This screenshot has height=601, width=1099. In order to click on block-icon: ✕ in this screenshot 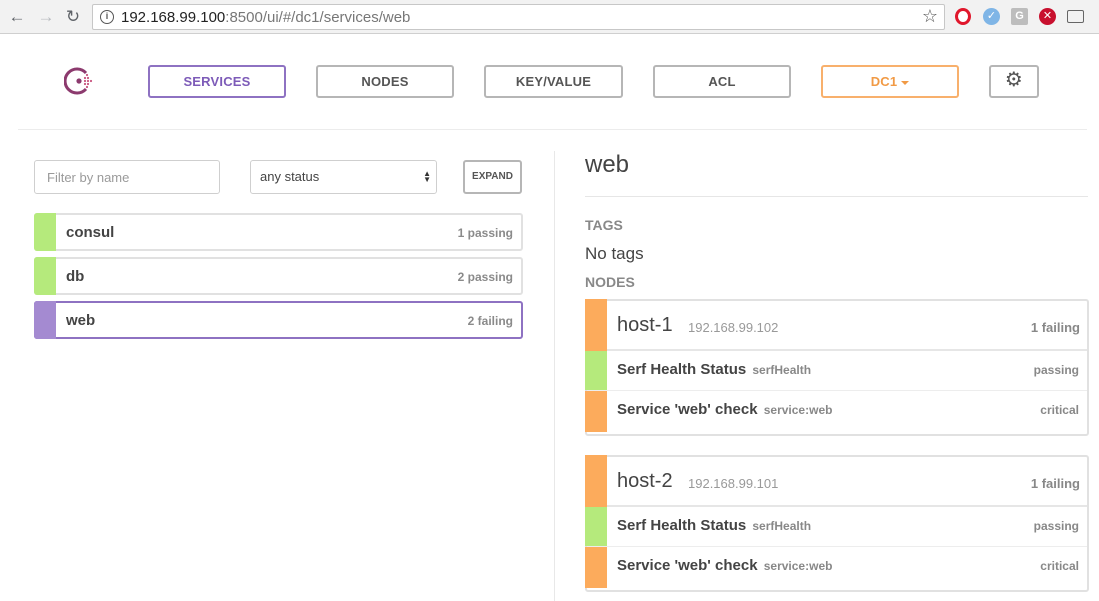, I will do `click(1047, 16)`.